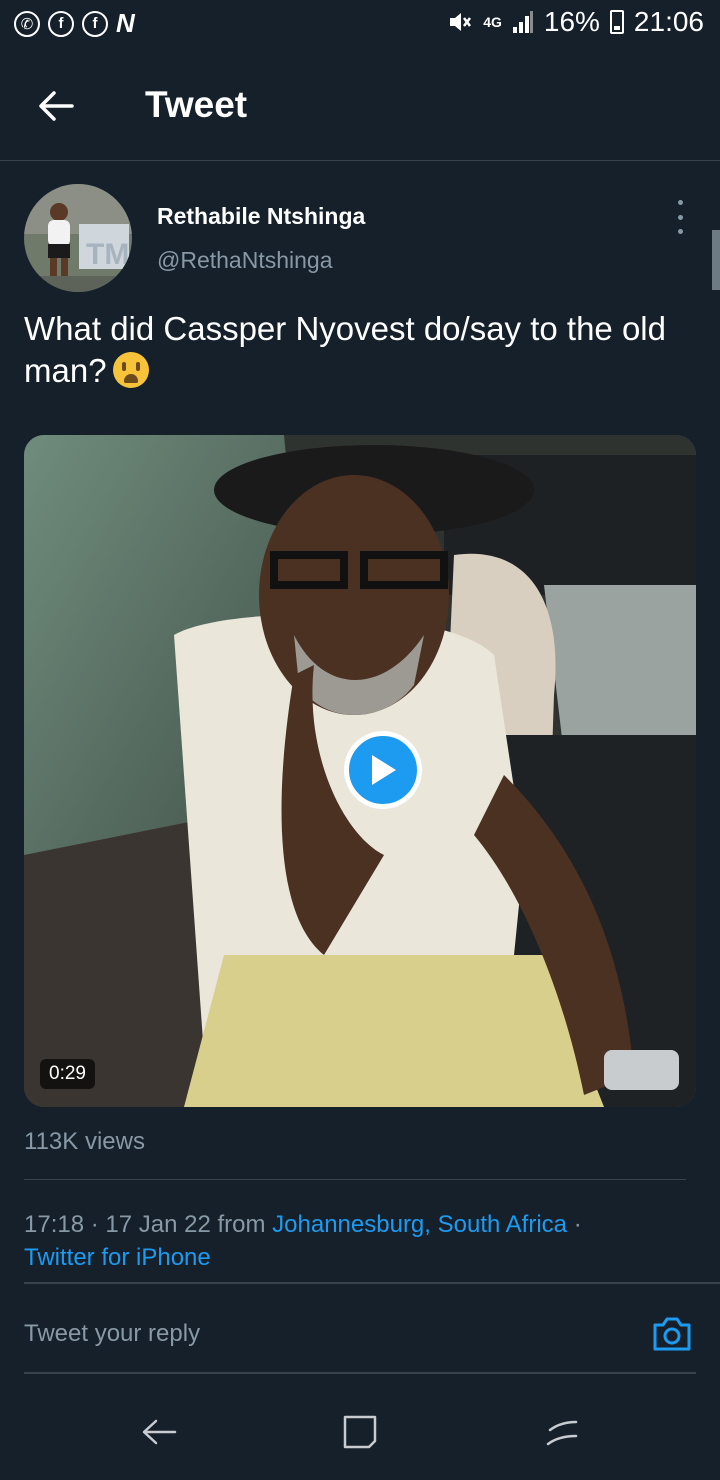  What do you see at coordinates (78, 238) in the screenshot?
I see `avatar: TM` at bounding box center [78, 238].